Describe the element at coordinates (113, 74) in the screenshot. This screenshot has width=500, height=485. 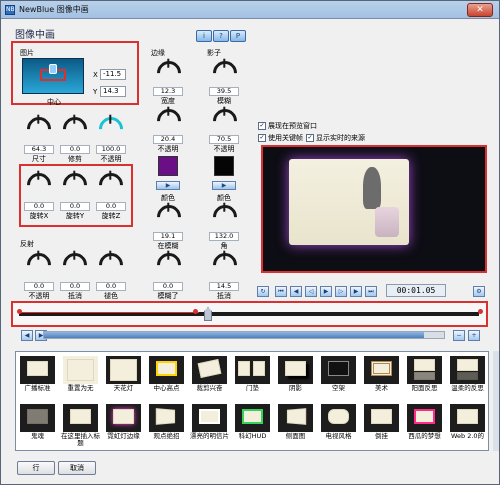
I see `x-input: -11.5` at that location.